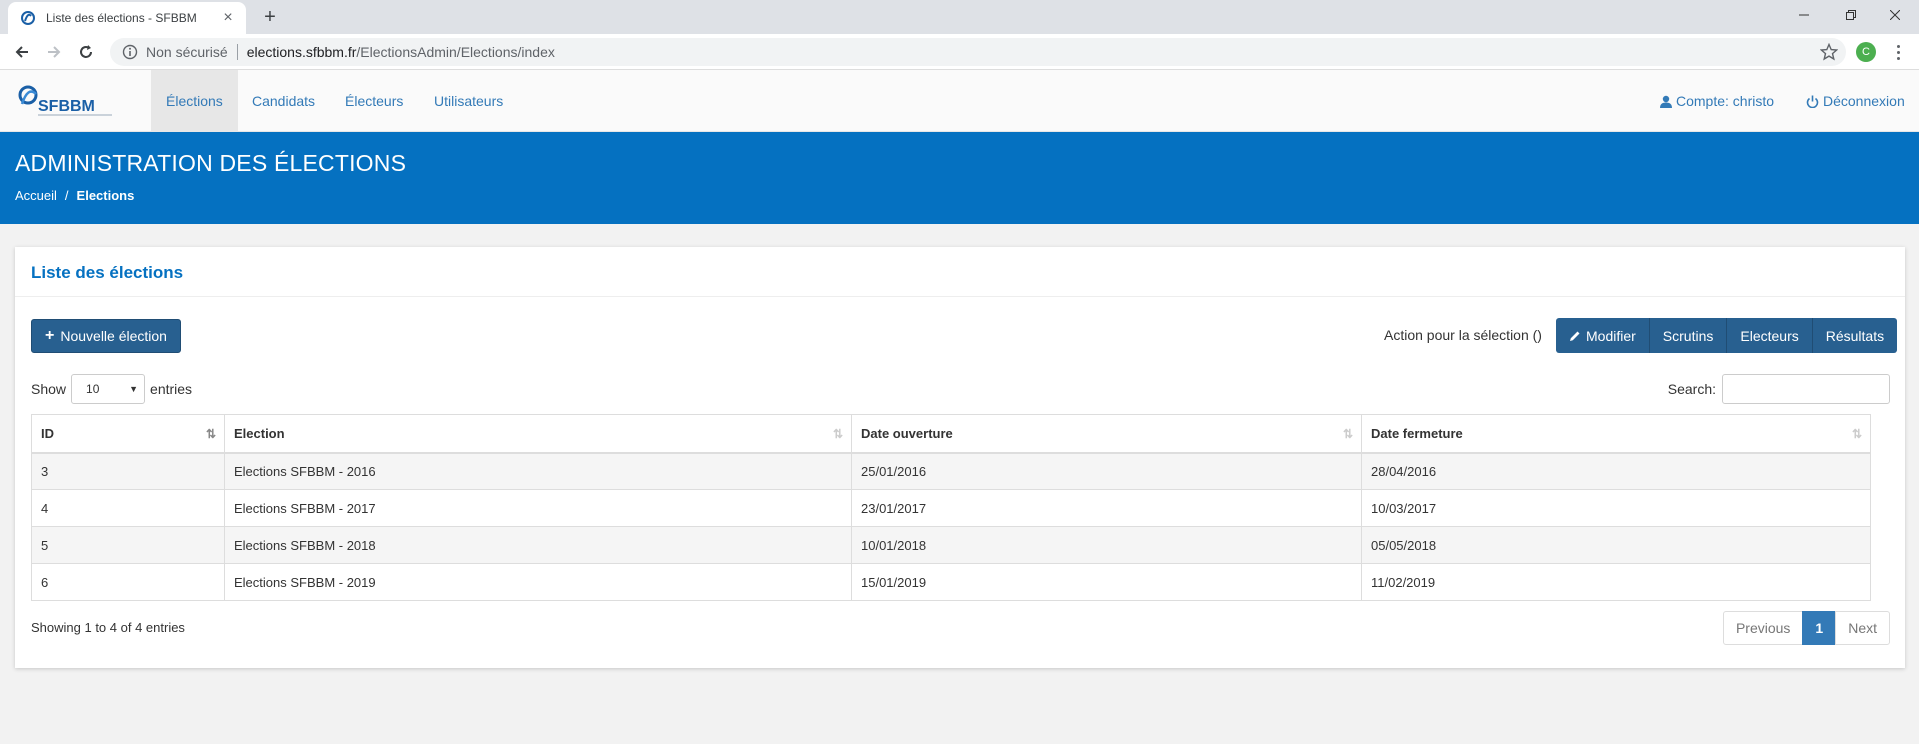  What do you see at coordinates (1763, 628) in the screenshot?
I see `previous-page-button: Previous` at bounding box center [1763, 628].